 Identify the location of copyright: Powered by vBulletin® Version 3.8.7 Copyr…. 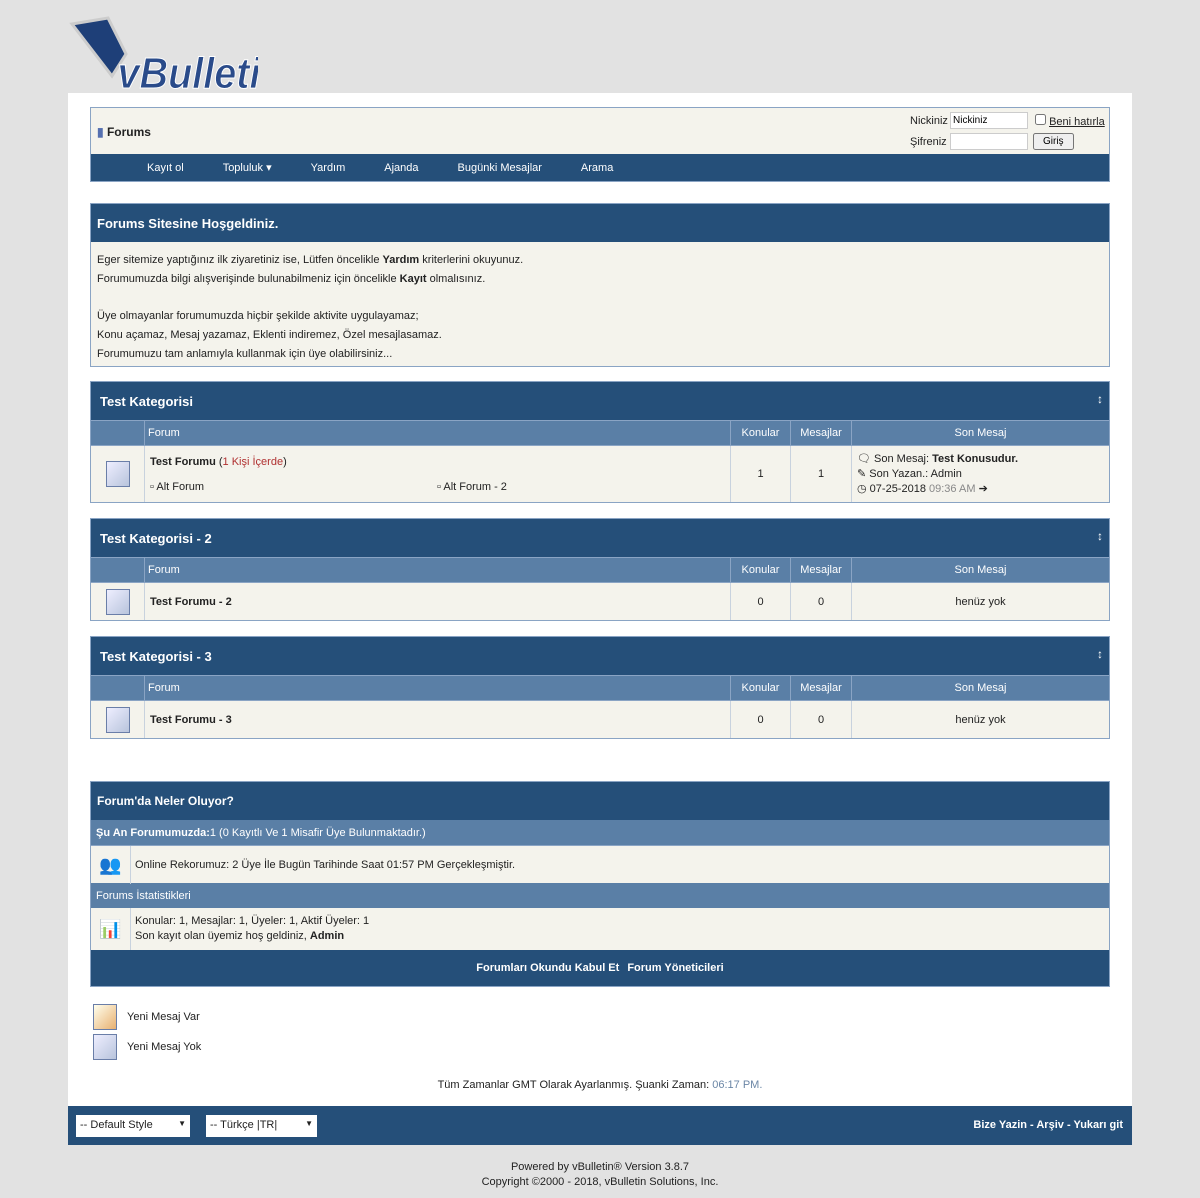
(600, 1174).